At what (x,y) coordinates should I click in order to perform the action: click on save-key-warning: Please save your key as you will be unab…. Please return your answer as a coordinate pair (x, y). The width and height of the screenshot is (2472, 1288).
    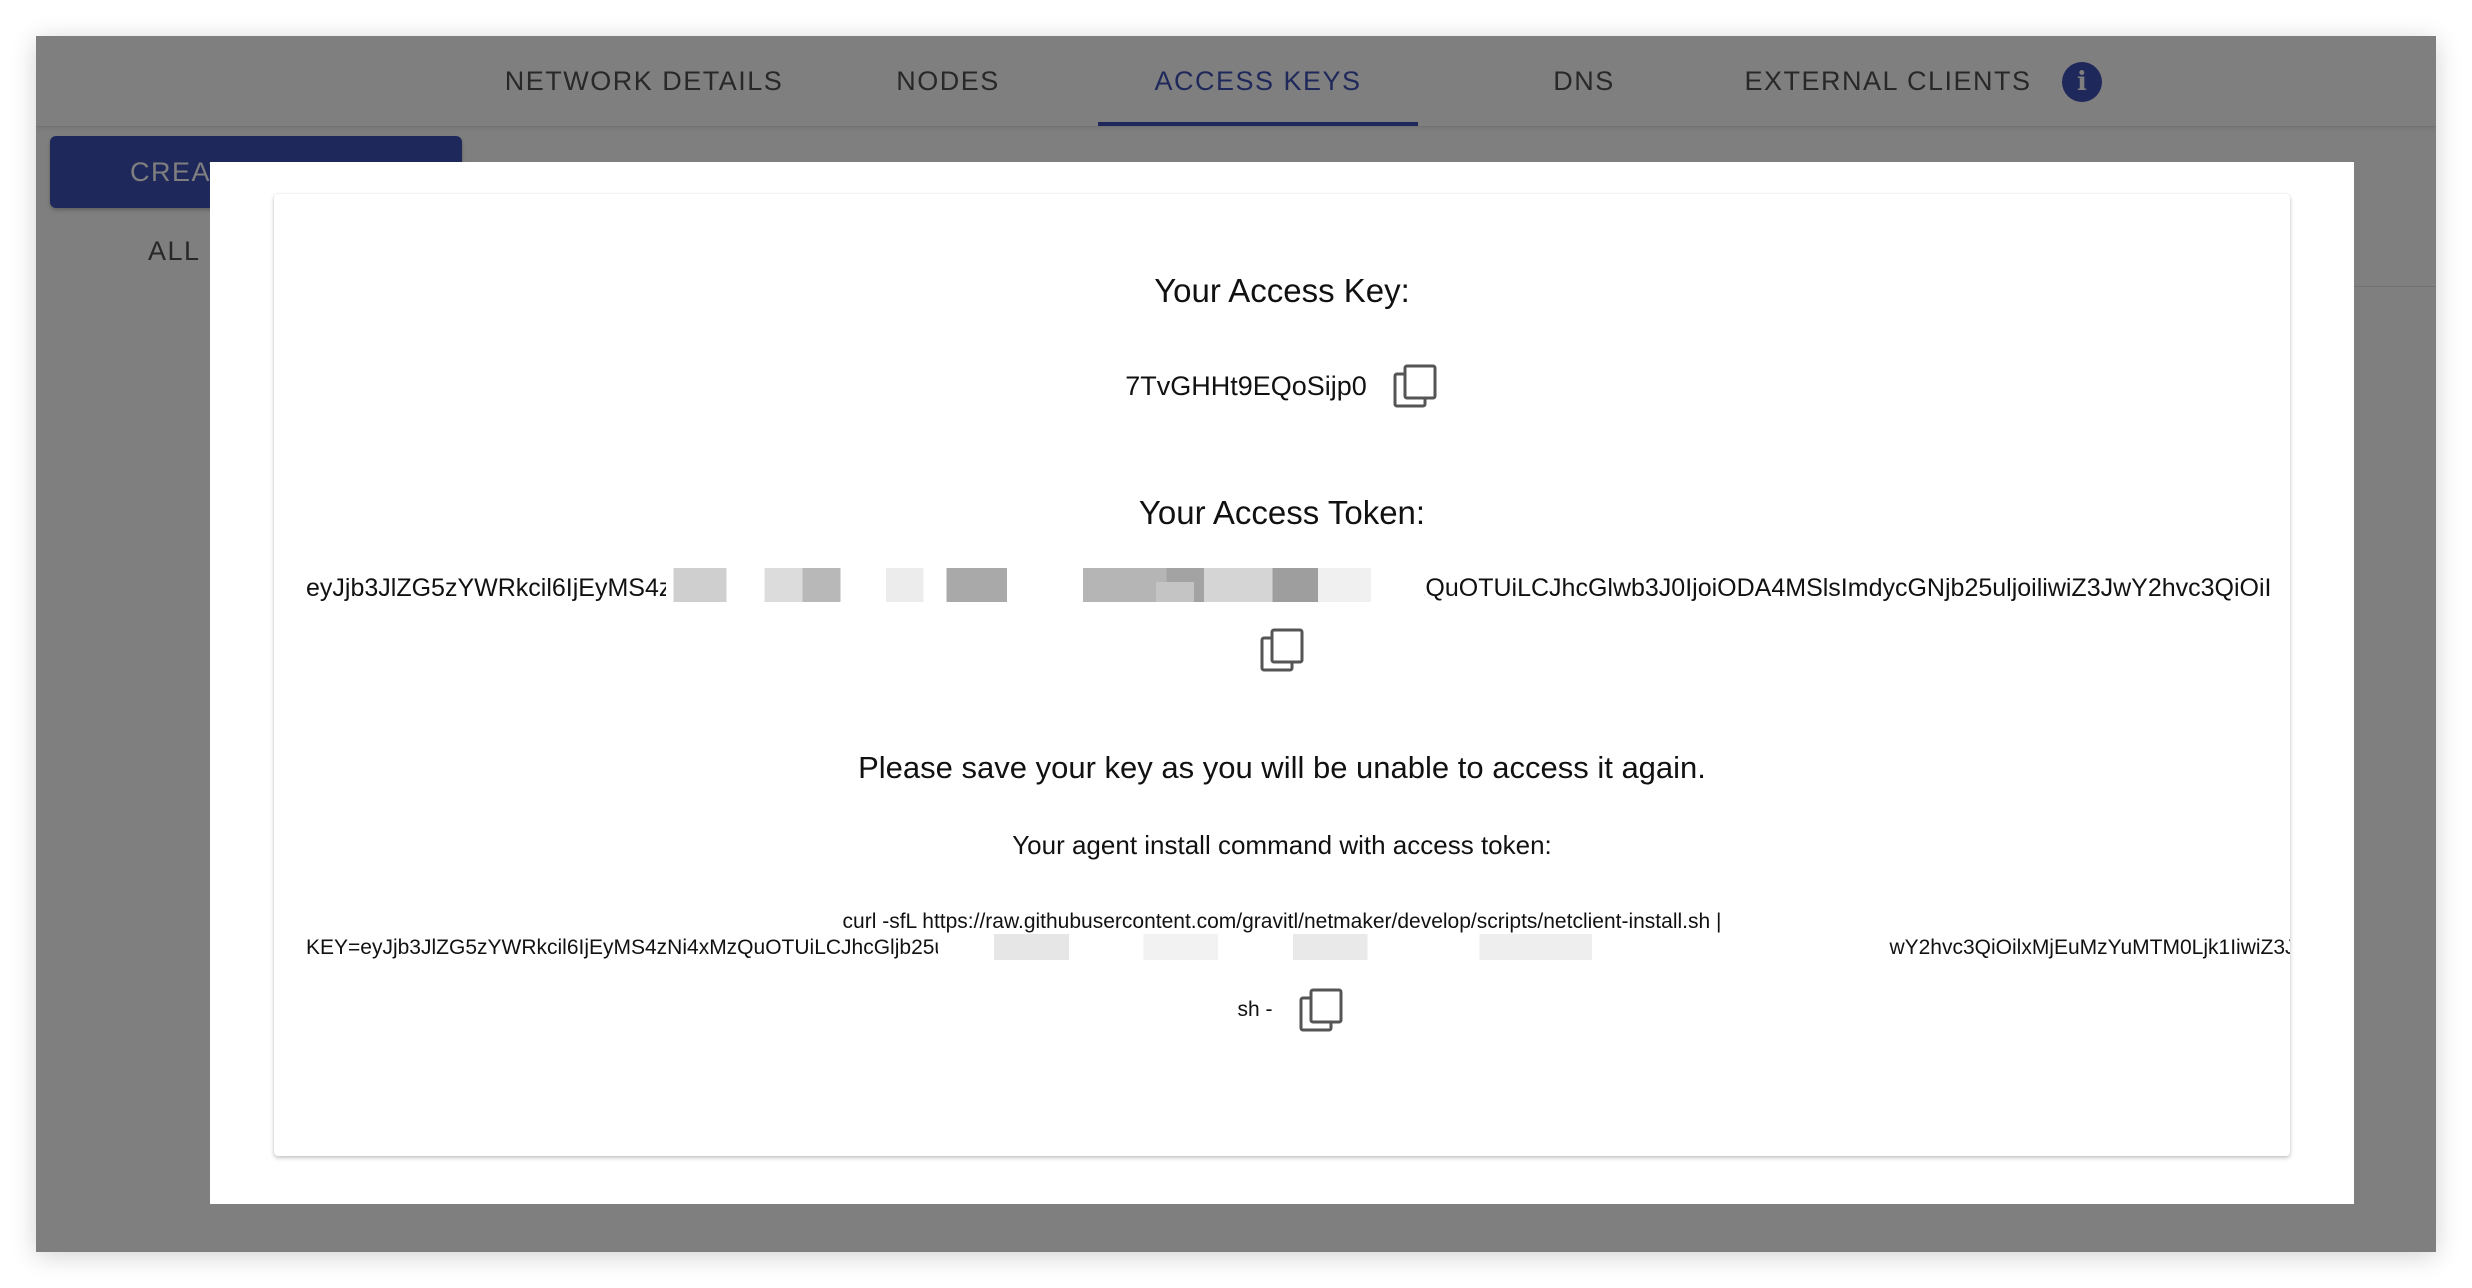
    Looking at the image, I should click on (1282, 767).